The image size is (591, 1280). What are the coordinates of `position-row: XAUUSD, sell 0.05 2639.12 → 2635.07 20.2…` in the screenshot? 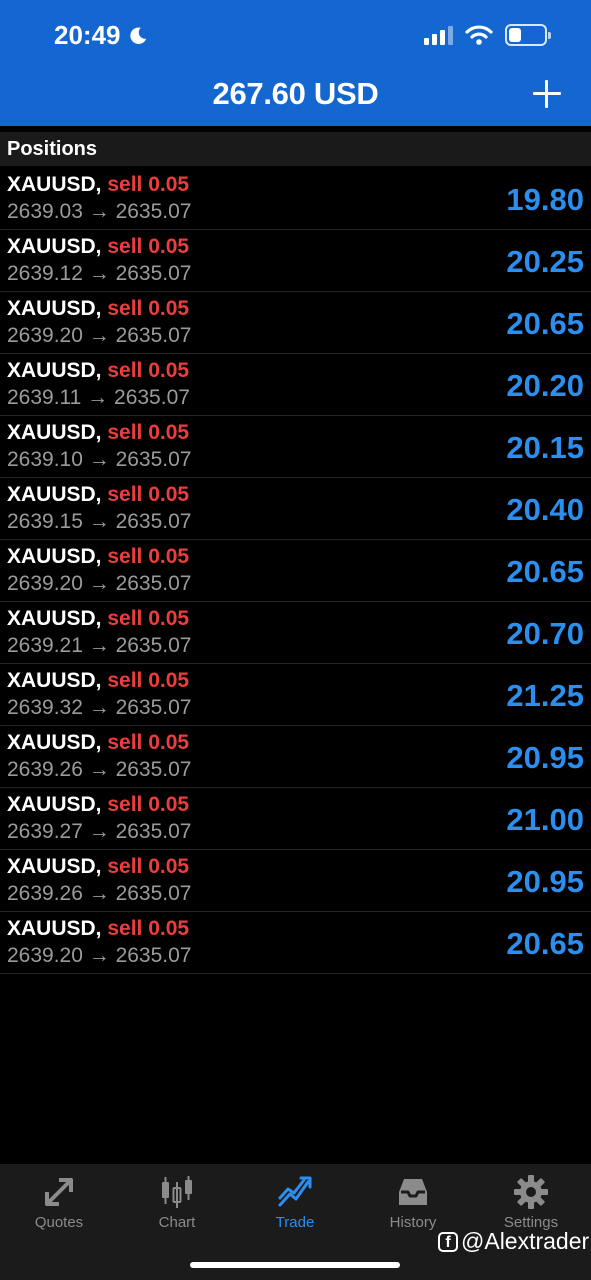 It's located at (295, 261).